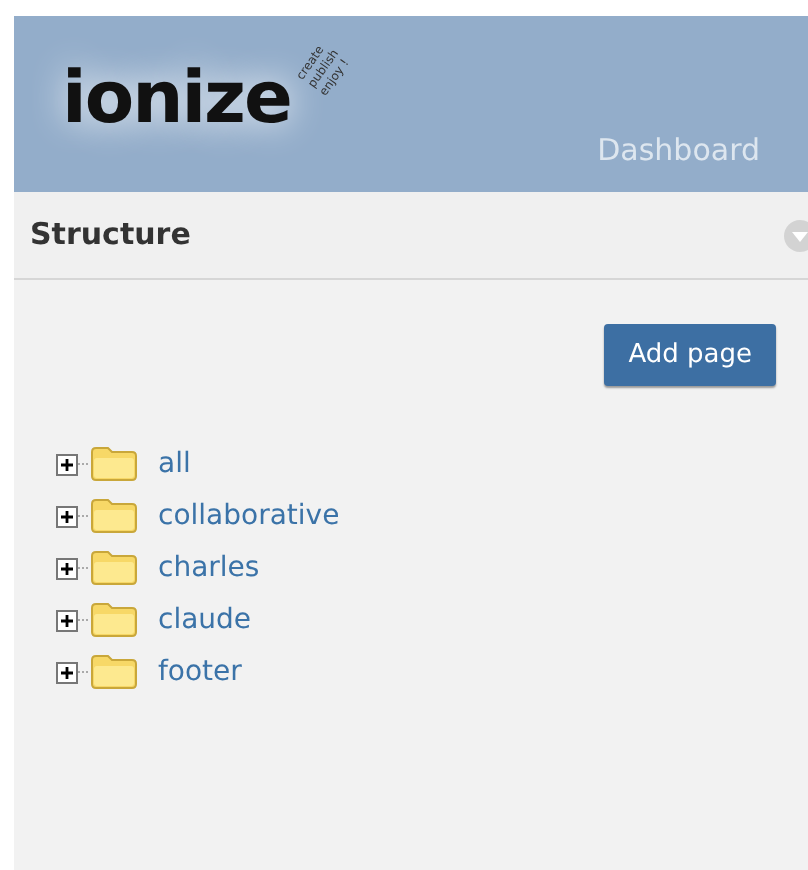 The image size is (808, 870). I want to click on tree-item-link: footer, so click(200, 672).